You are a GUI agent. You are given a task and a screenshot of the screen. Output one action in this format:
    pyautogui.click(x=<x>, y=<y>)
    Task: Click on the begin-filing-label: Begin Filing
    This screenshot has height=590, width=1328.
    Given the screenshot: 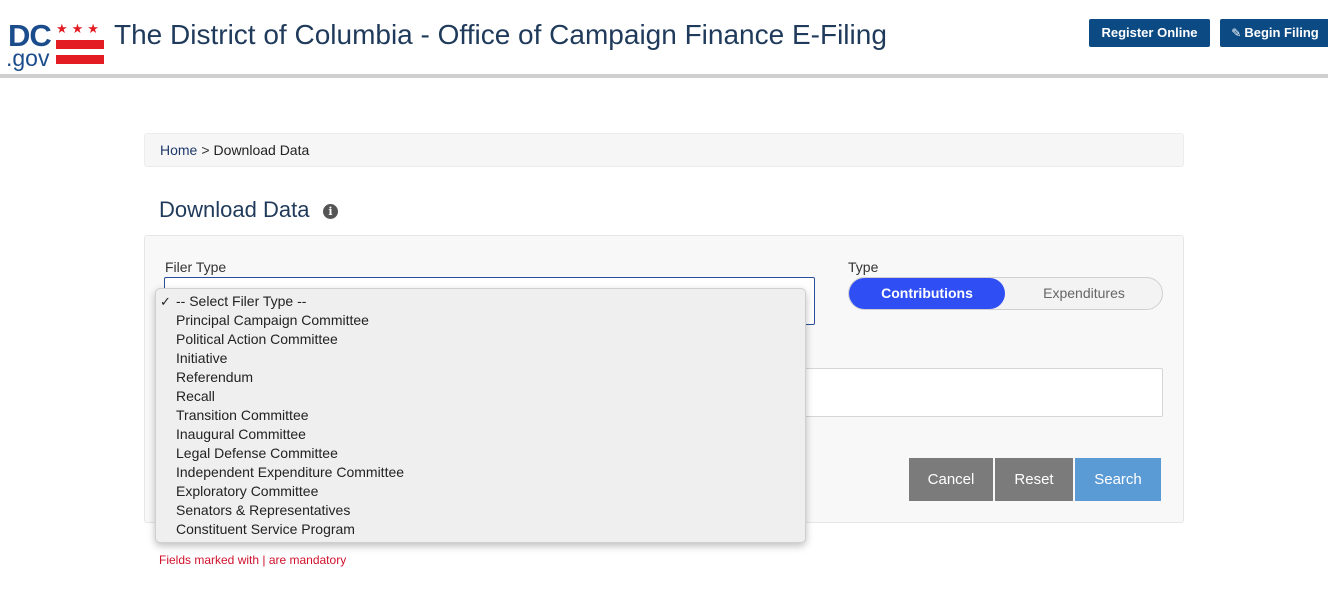 What is the action you would take?
    pyautogui.click(x=1281, y=32)
    